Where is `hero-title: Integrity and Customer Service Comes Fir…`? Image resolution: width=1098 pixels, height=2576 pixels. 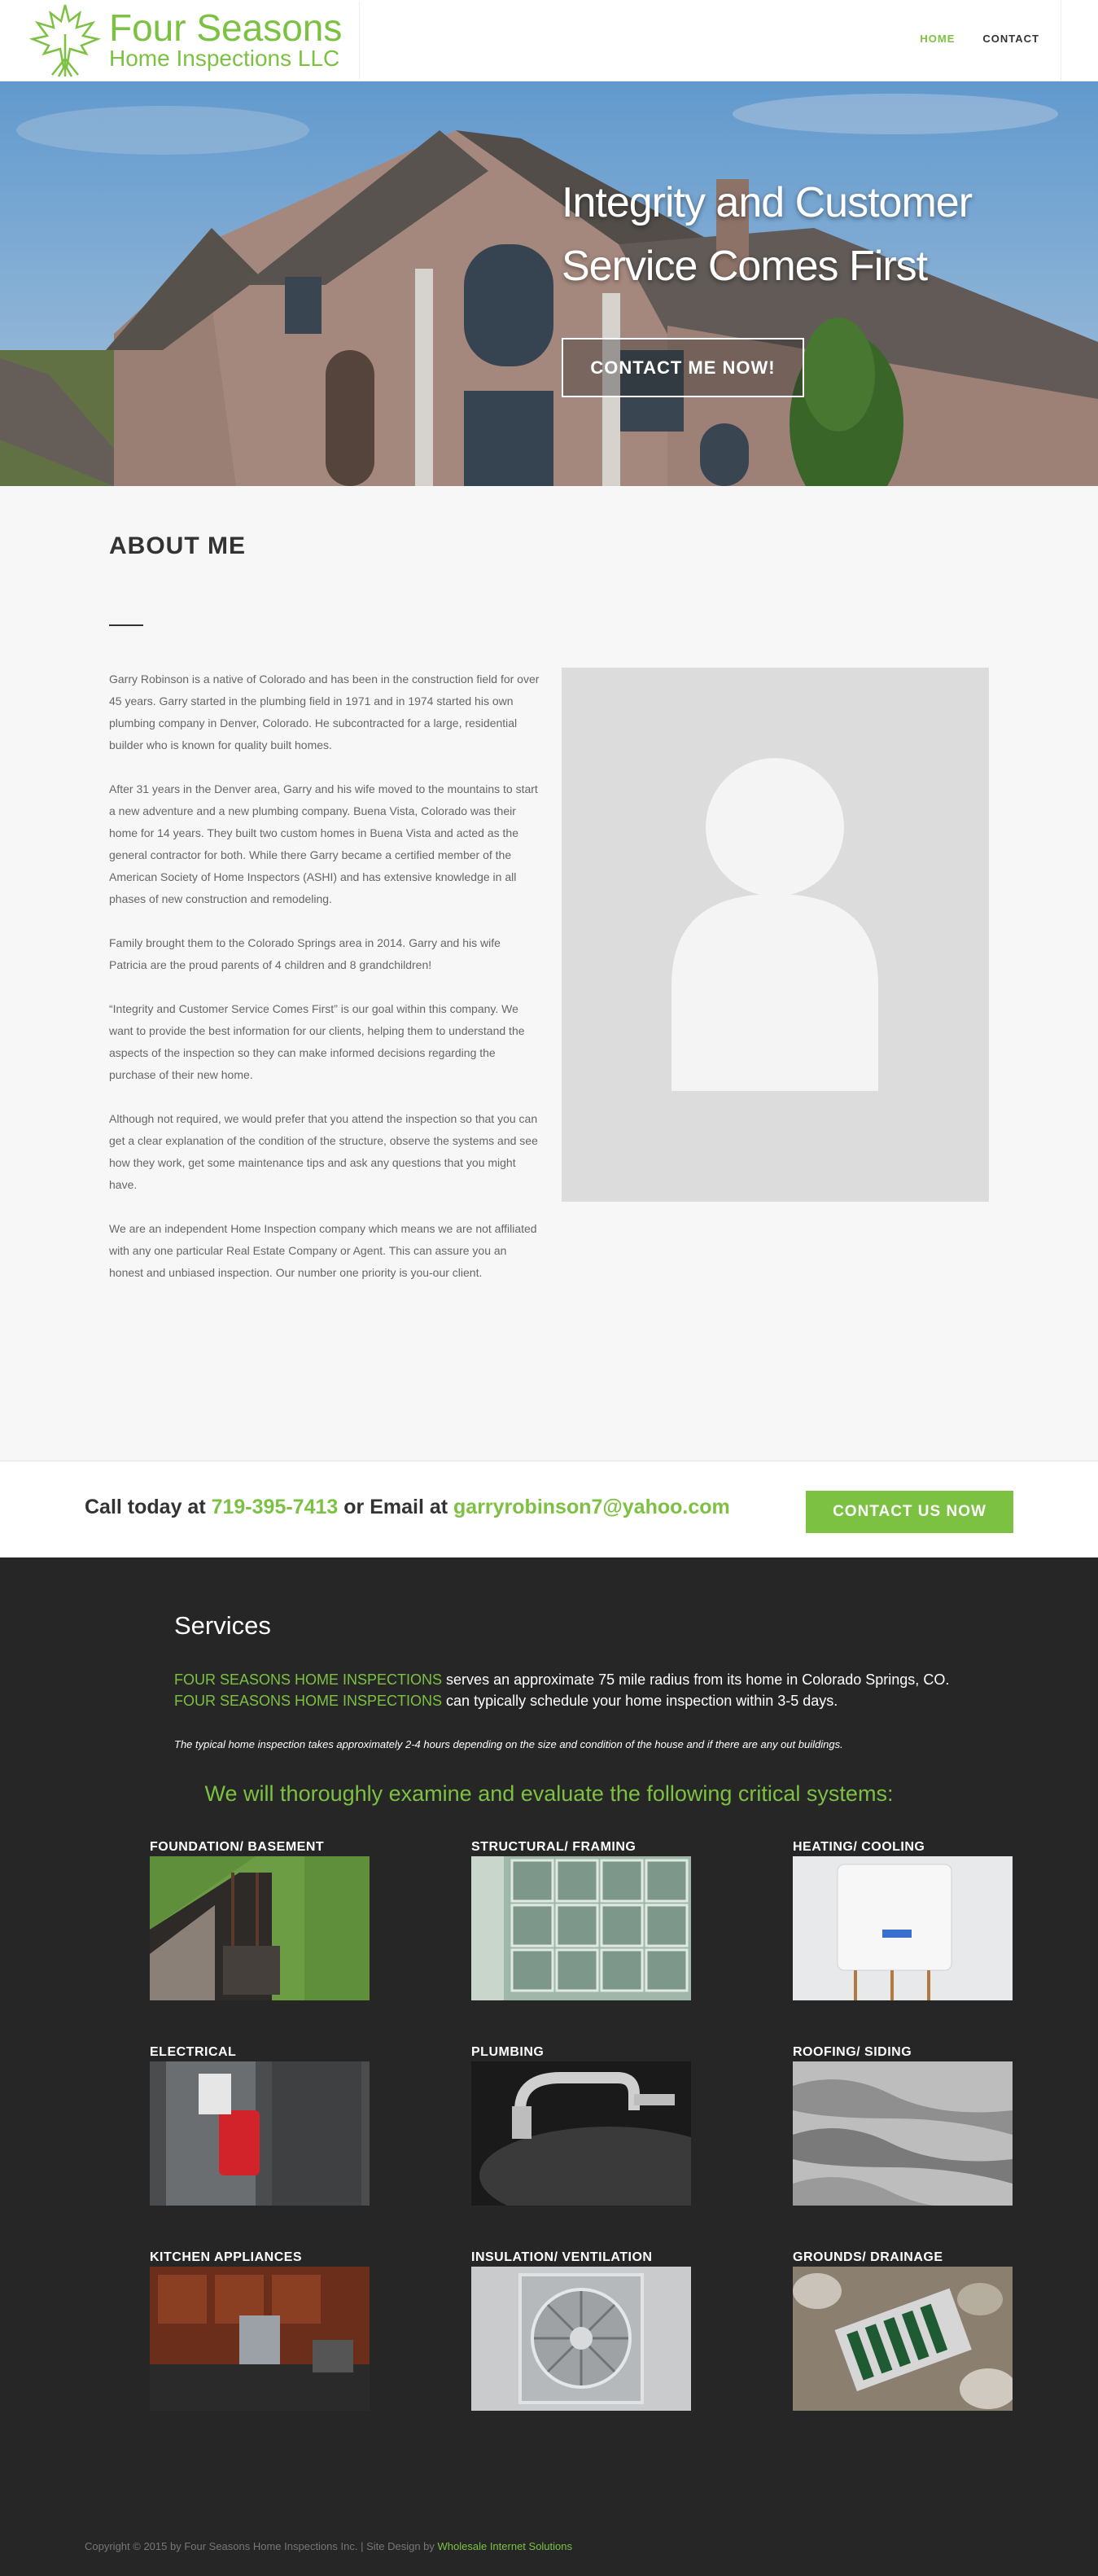
hero-title: Integrity and Customer Service Comes Fir… is located at coordinates (767, 234).